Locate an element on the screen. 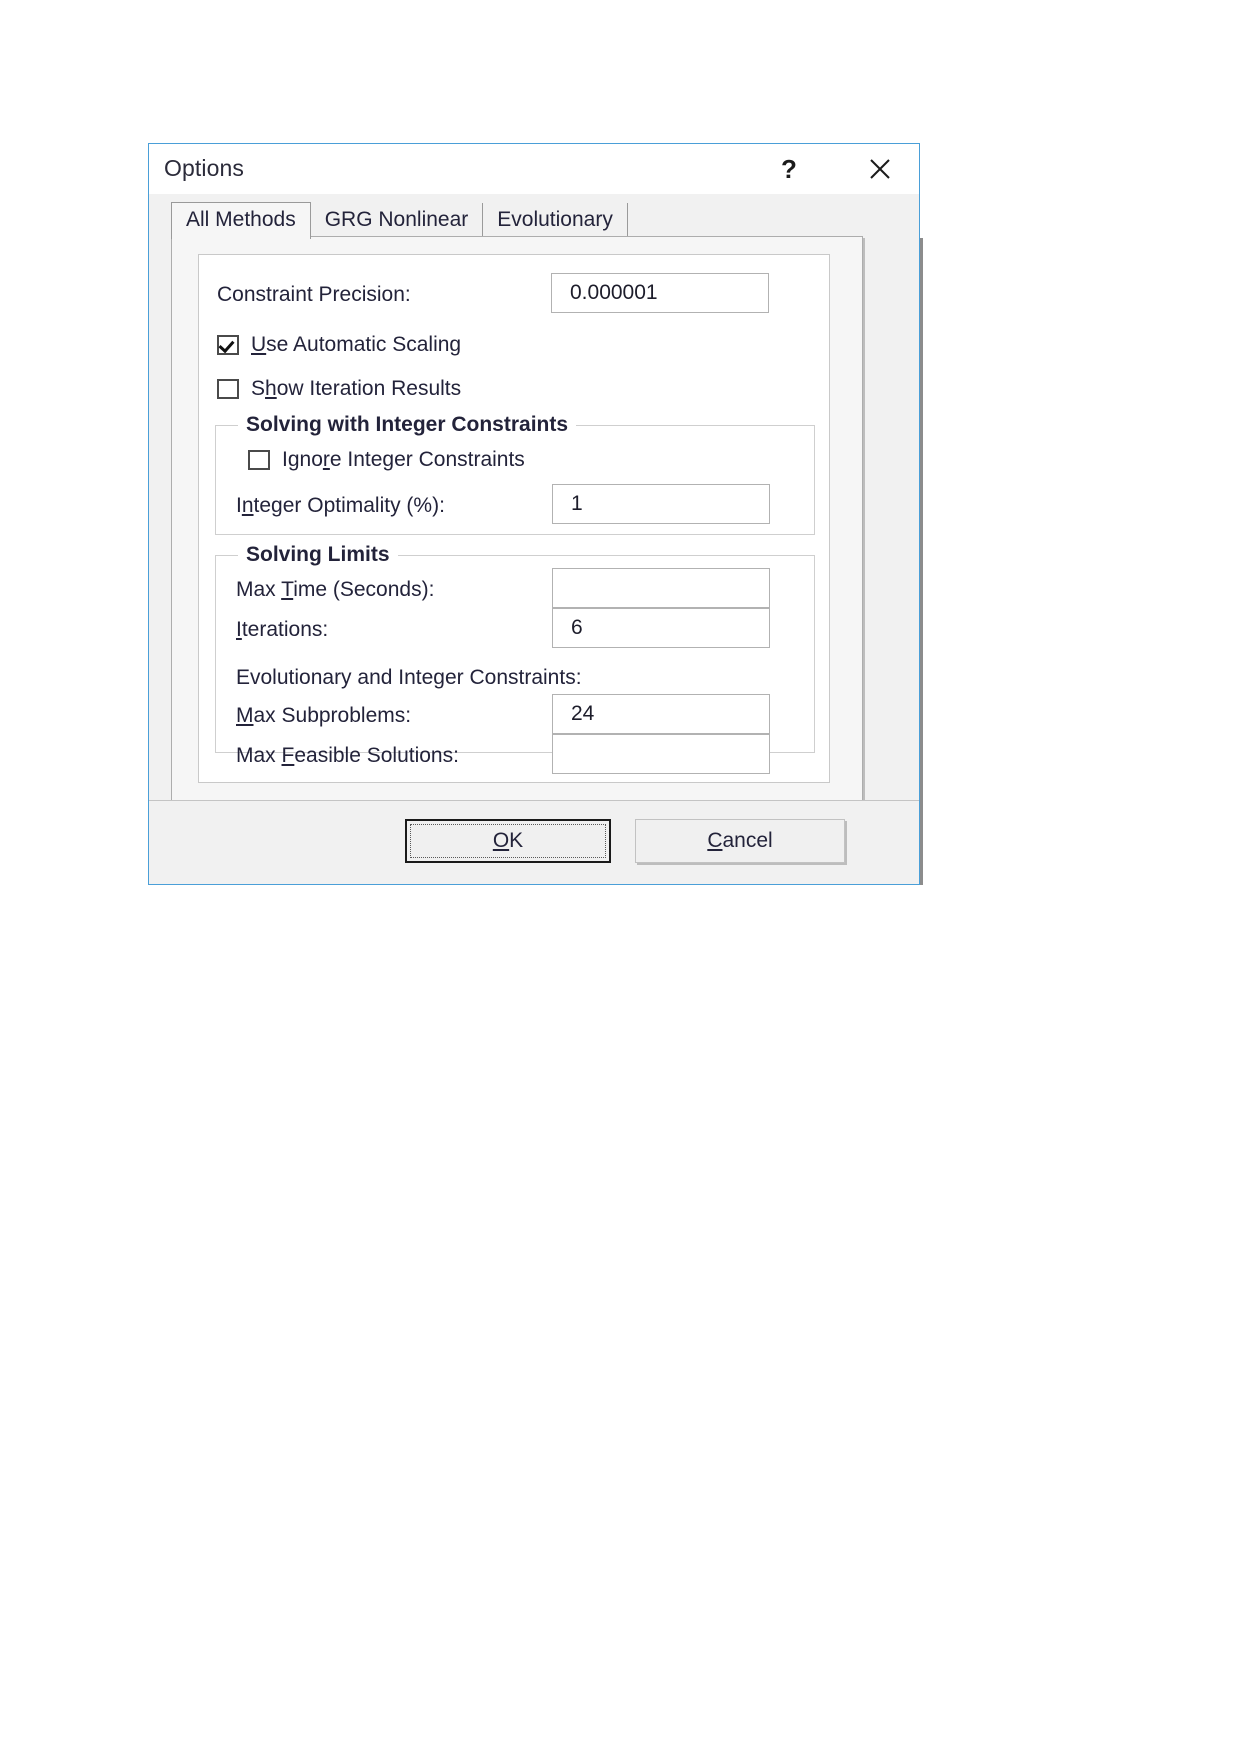  ok-button: OK is located at coordinates (508, 841).